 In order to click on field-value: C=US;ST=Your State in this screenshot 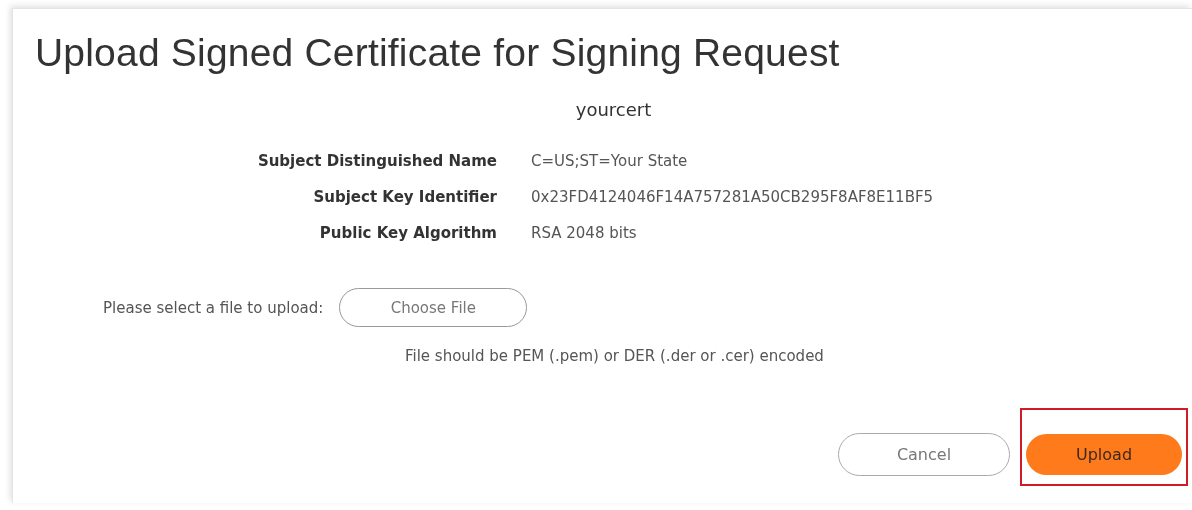, I will do `click(610, 161)`.